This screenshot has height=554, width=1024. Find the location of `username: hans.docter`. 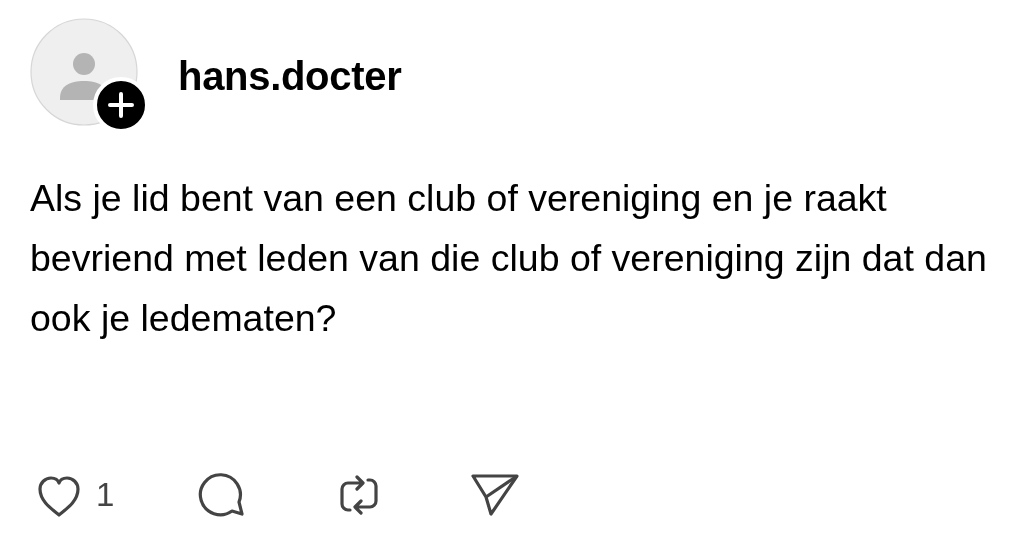

username: hans.docter is located at coordinates (290, 76).